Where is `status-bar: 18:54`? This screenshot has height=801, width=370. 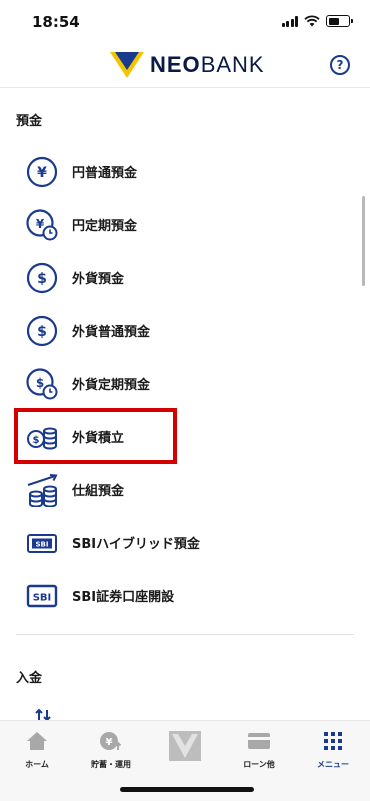 status-bar: 18:54 is located at coordinates (185, 22).